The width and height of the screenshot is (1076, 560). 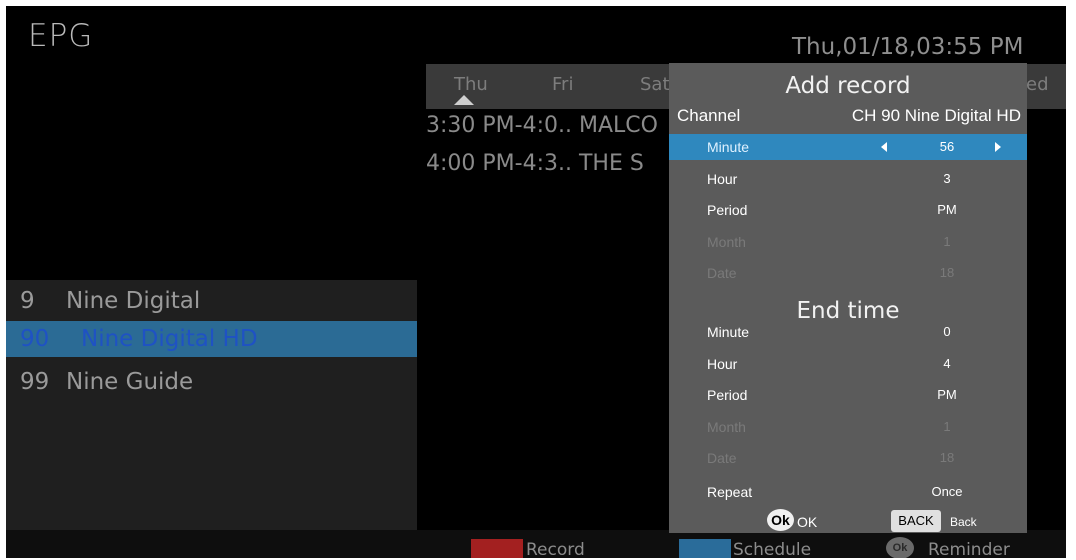 I want to click on channel-number: 90, so click(x=35, y=339).